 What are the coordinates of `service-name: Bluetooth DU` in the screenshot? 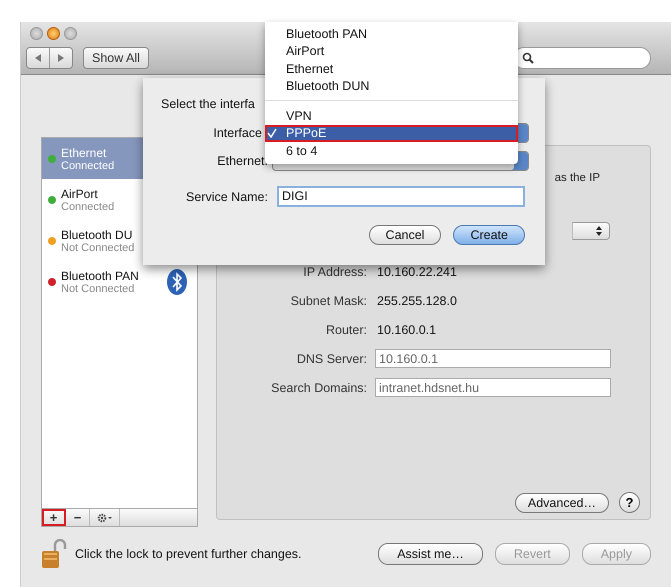 It's located at (97, 235).